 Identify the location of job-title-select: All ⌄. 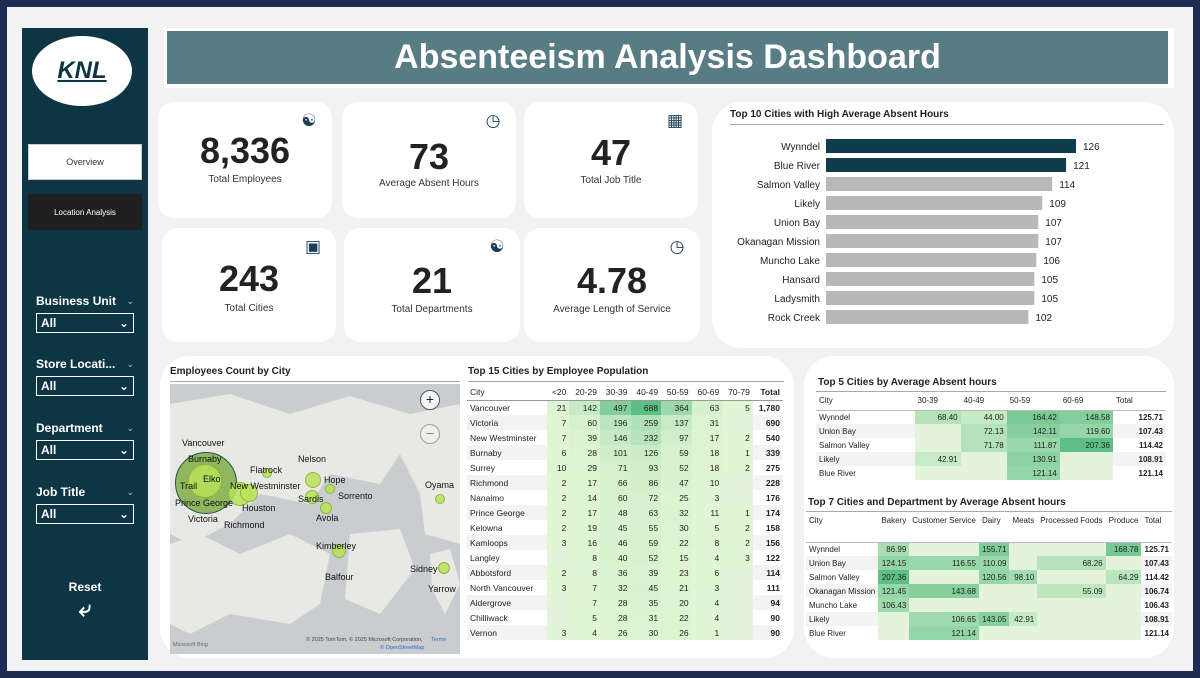
(85, 514).